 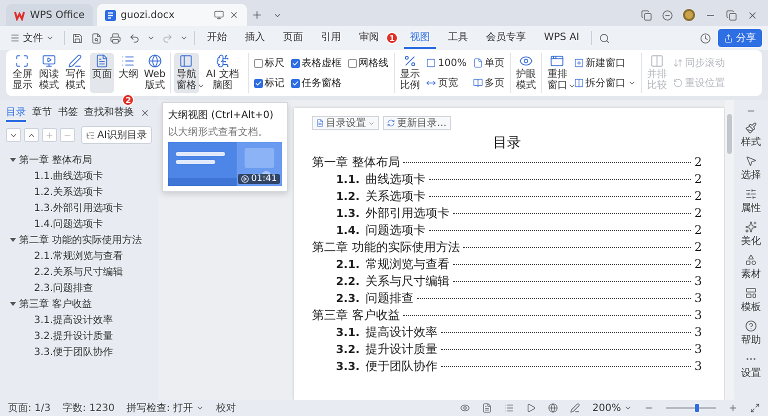 I want to click on scrollbar, so click(x=729, y=250).